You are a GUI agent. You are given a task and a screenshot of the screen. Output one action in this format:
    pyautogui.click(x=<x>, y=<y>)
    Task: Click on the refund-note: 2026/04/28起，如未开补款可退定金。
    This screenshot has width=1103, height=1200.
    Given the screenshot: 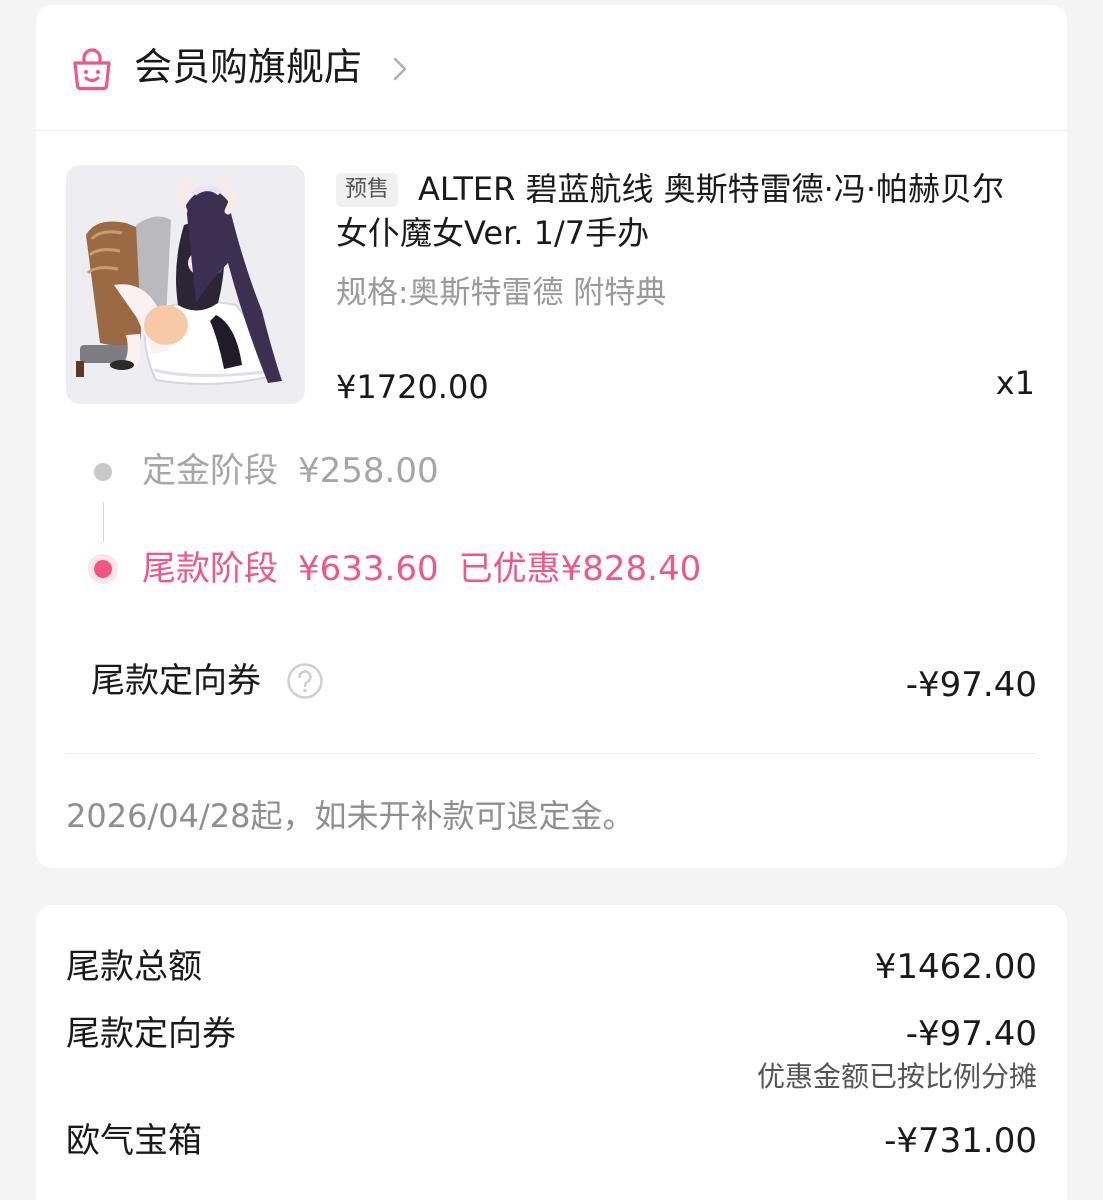 What is the action you would take?
    pyautogui.click(x=350, y=816)
    